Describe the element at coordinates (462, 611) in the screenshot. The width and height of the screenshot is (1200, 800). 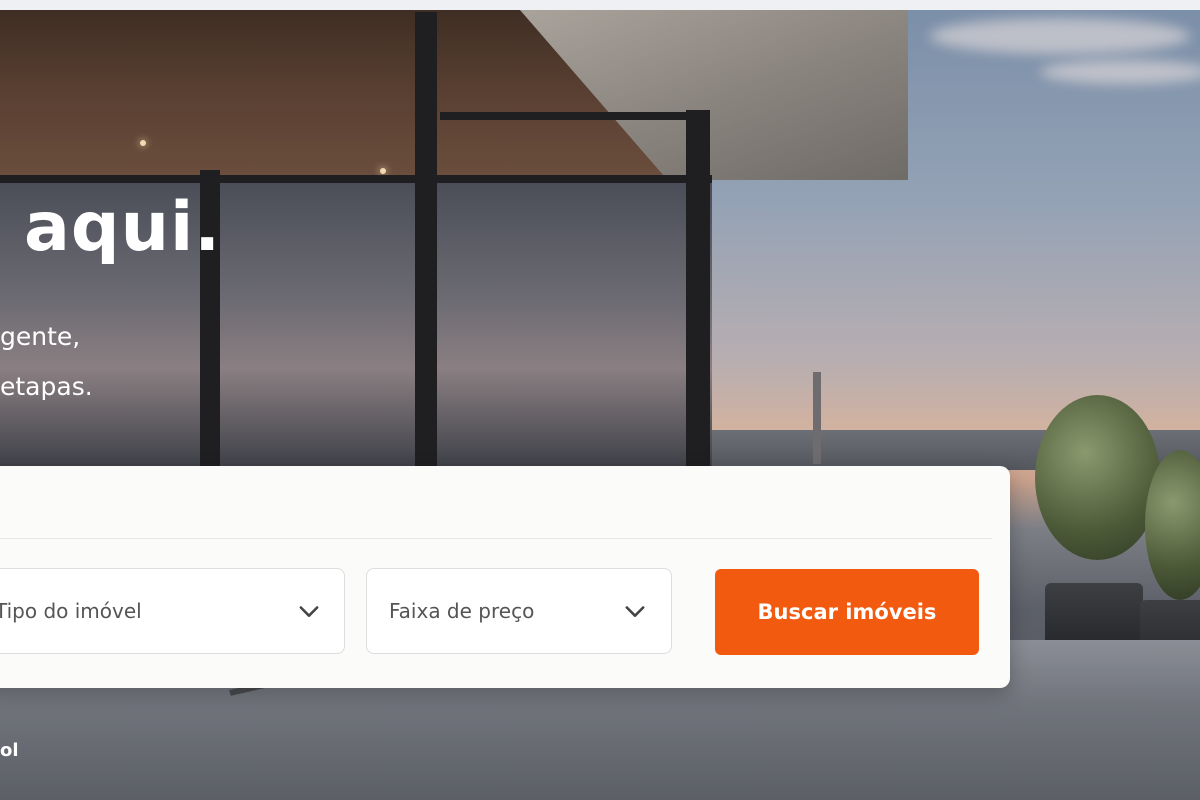
I see `price-range-label: Faixa de preço` at that location.